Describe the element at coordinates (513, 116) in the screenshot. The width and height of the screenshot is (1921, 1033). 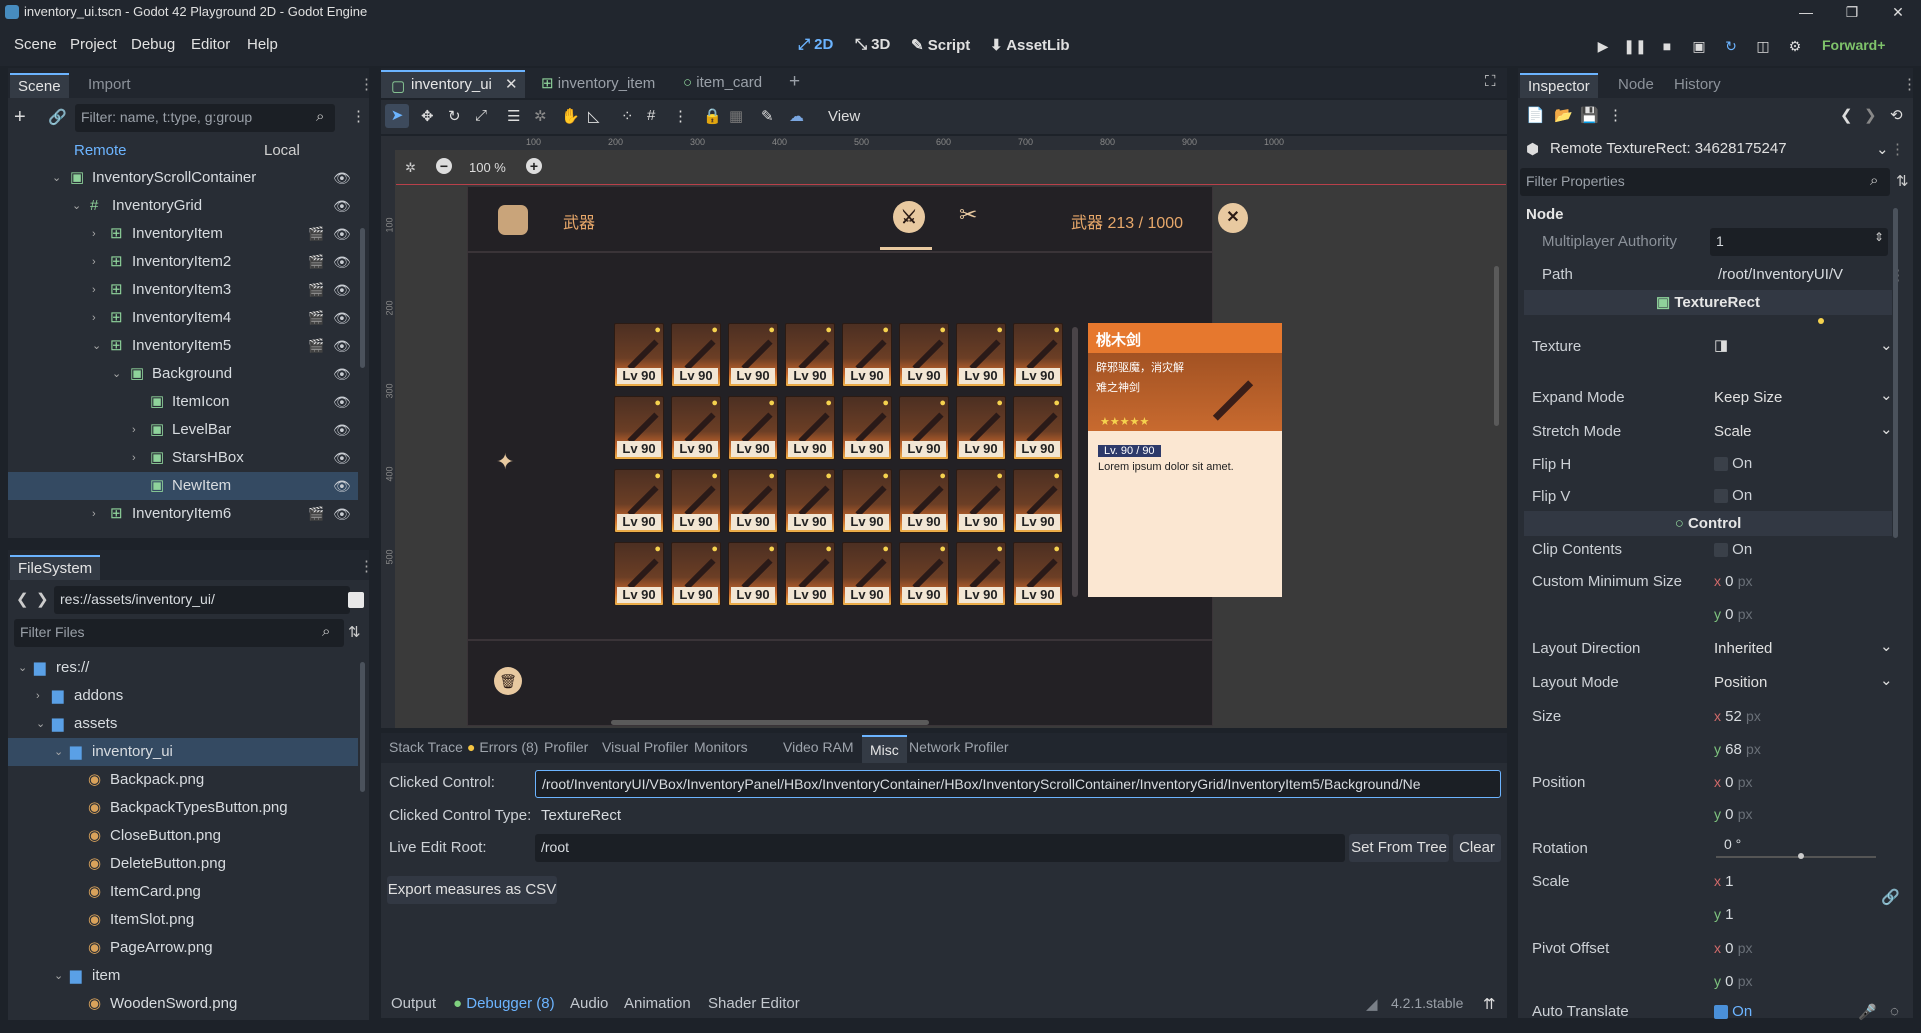
I see `list-tool-icon: ☰` at that location.